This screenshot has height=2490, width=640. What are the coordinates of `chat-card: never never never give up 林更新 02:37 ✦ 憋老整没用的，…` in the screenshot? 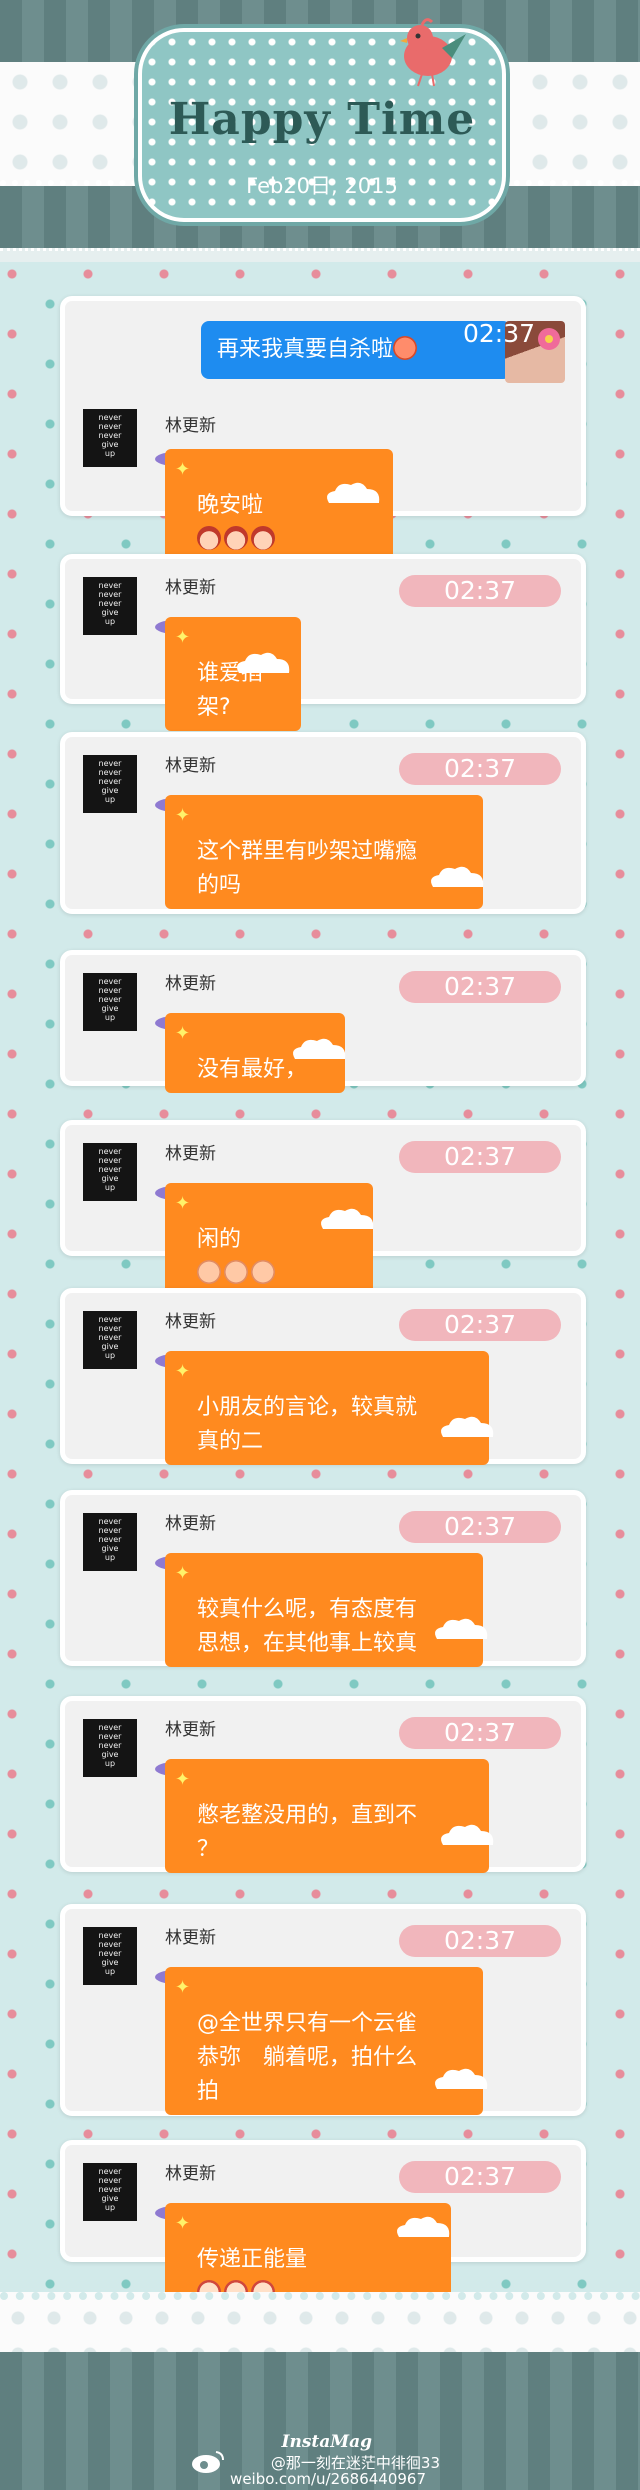 It's located at (323, 1784).